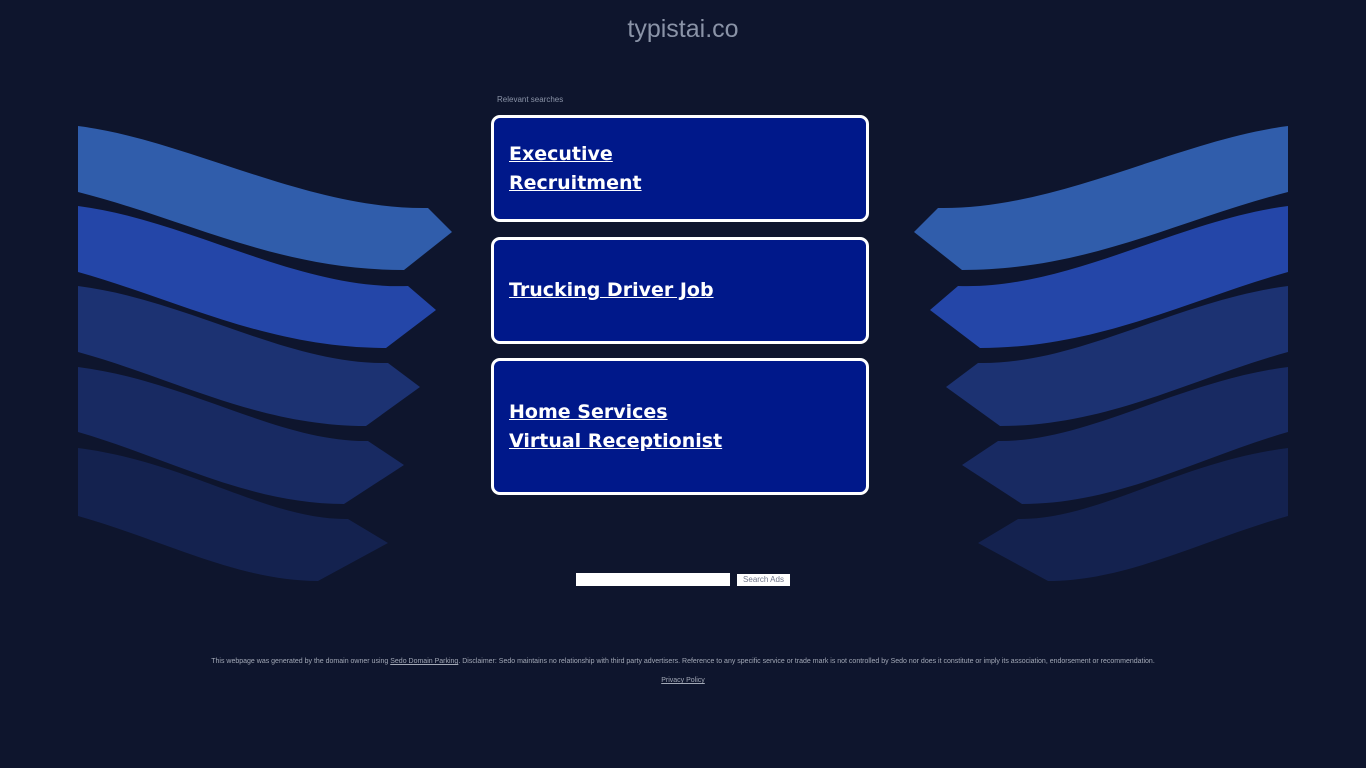 This screenshot has height=768, width=1366. I want to click on ad-link-trucking-driver-job: Trucking Driver Job, so click(611, 290).